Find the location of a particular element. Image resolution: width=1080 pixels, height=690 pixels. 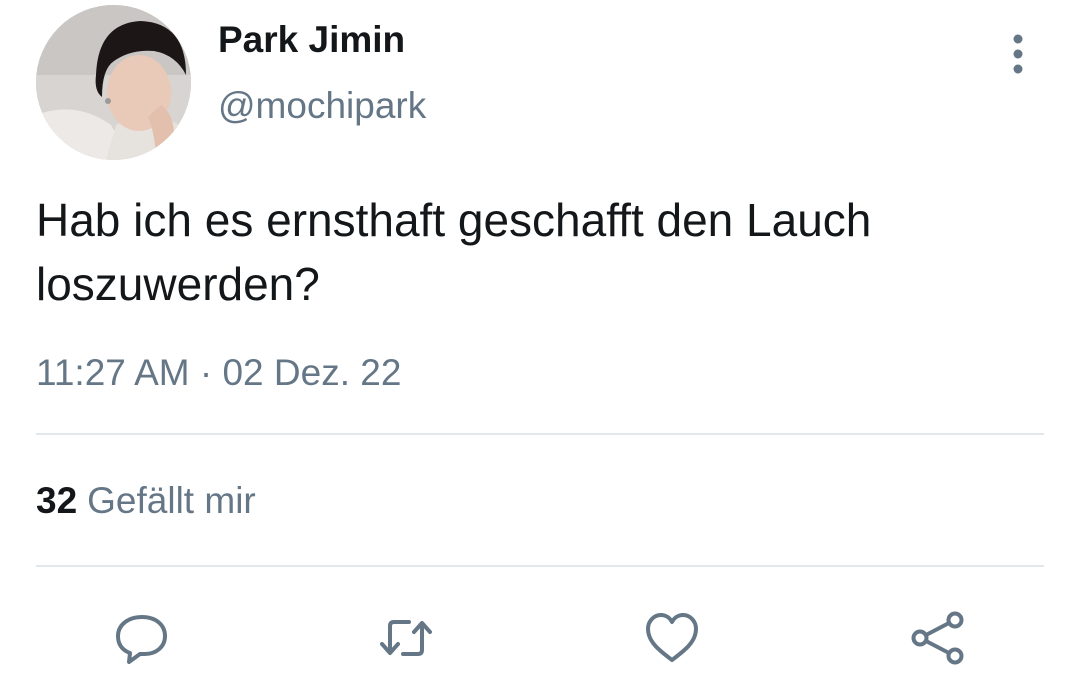

more-options-button is located at coordinates (1018, 55).